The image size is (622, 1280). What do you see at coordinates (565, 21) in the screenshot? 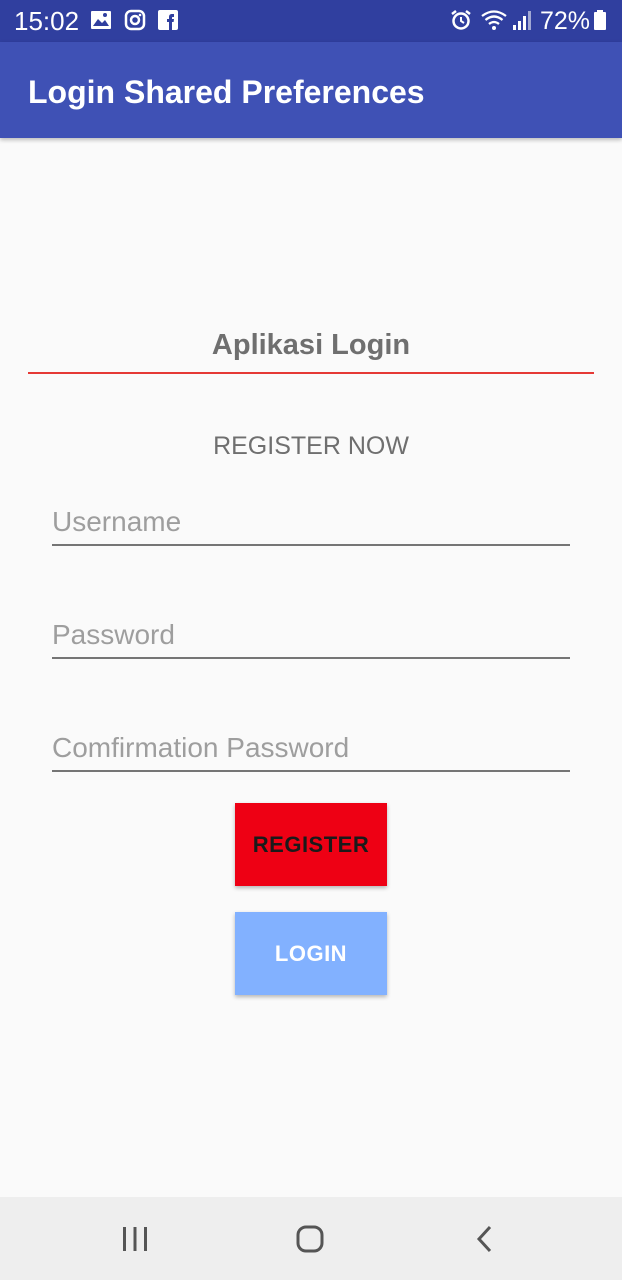
I see `battery-percent: 72%` at bounding box center [565, 21].